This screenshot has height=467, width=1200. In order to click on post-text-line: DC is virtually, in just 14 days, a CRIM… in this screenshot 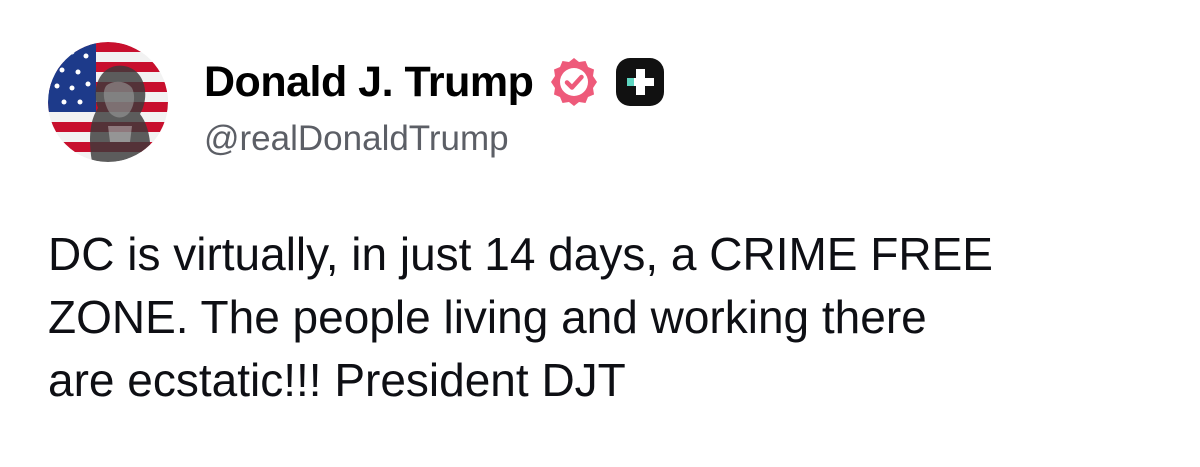, I will do `click(520, 254)`.